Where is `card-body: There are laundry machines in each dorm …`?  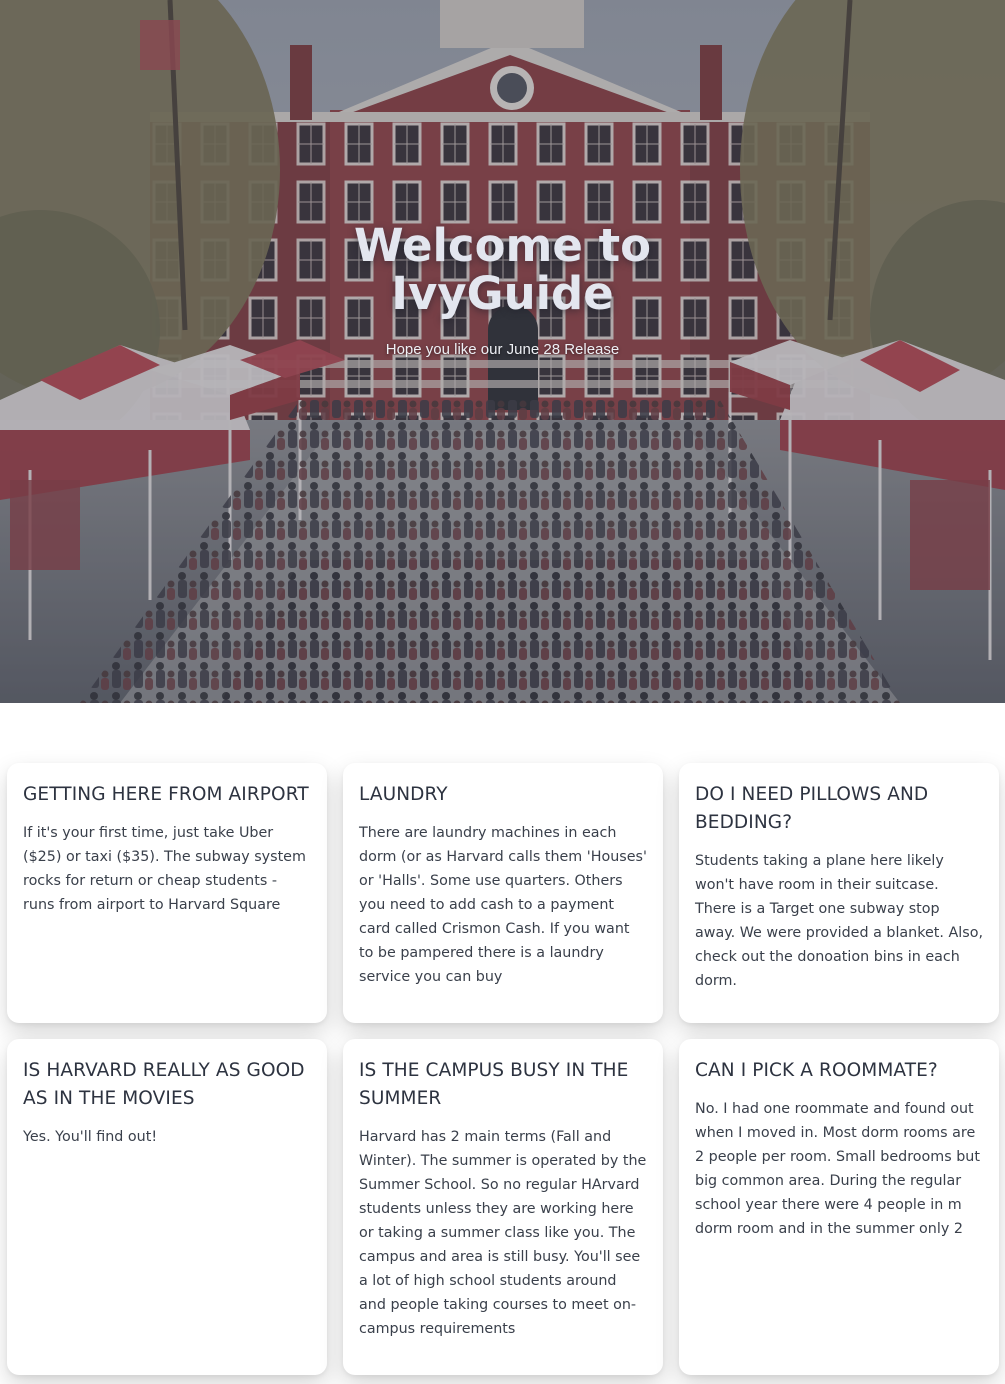
card-body: There are laundry machines in each dorm … is located at coordinates (503, 905).